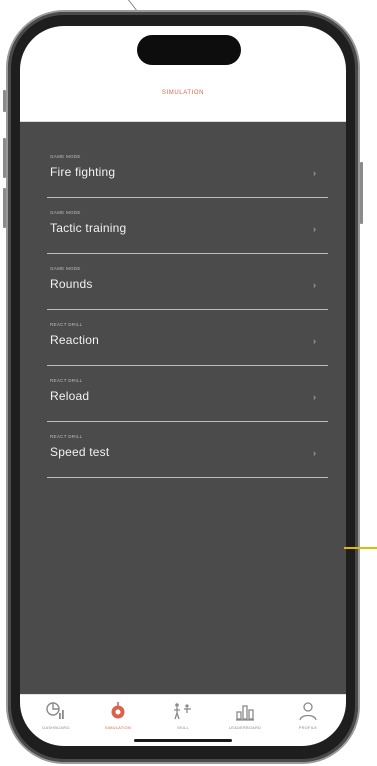 The width and height of the screenshot is (377, 766). Describe the element at coordinates (71, 284) in the screenshot. I see `mode-item-label: Rounds` at that location.